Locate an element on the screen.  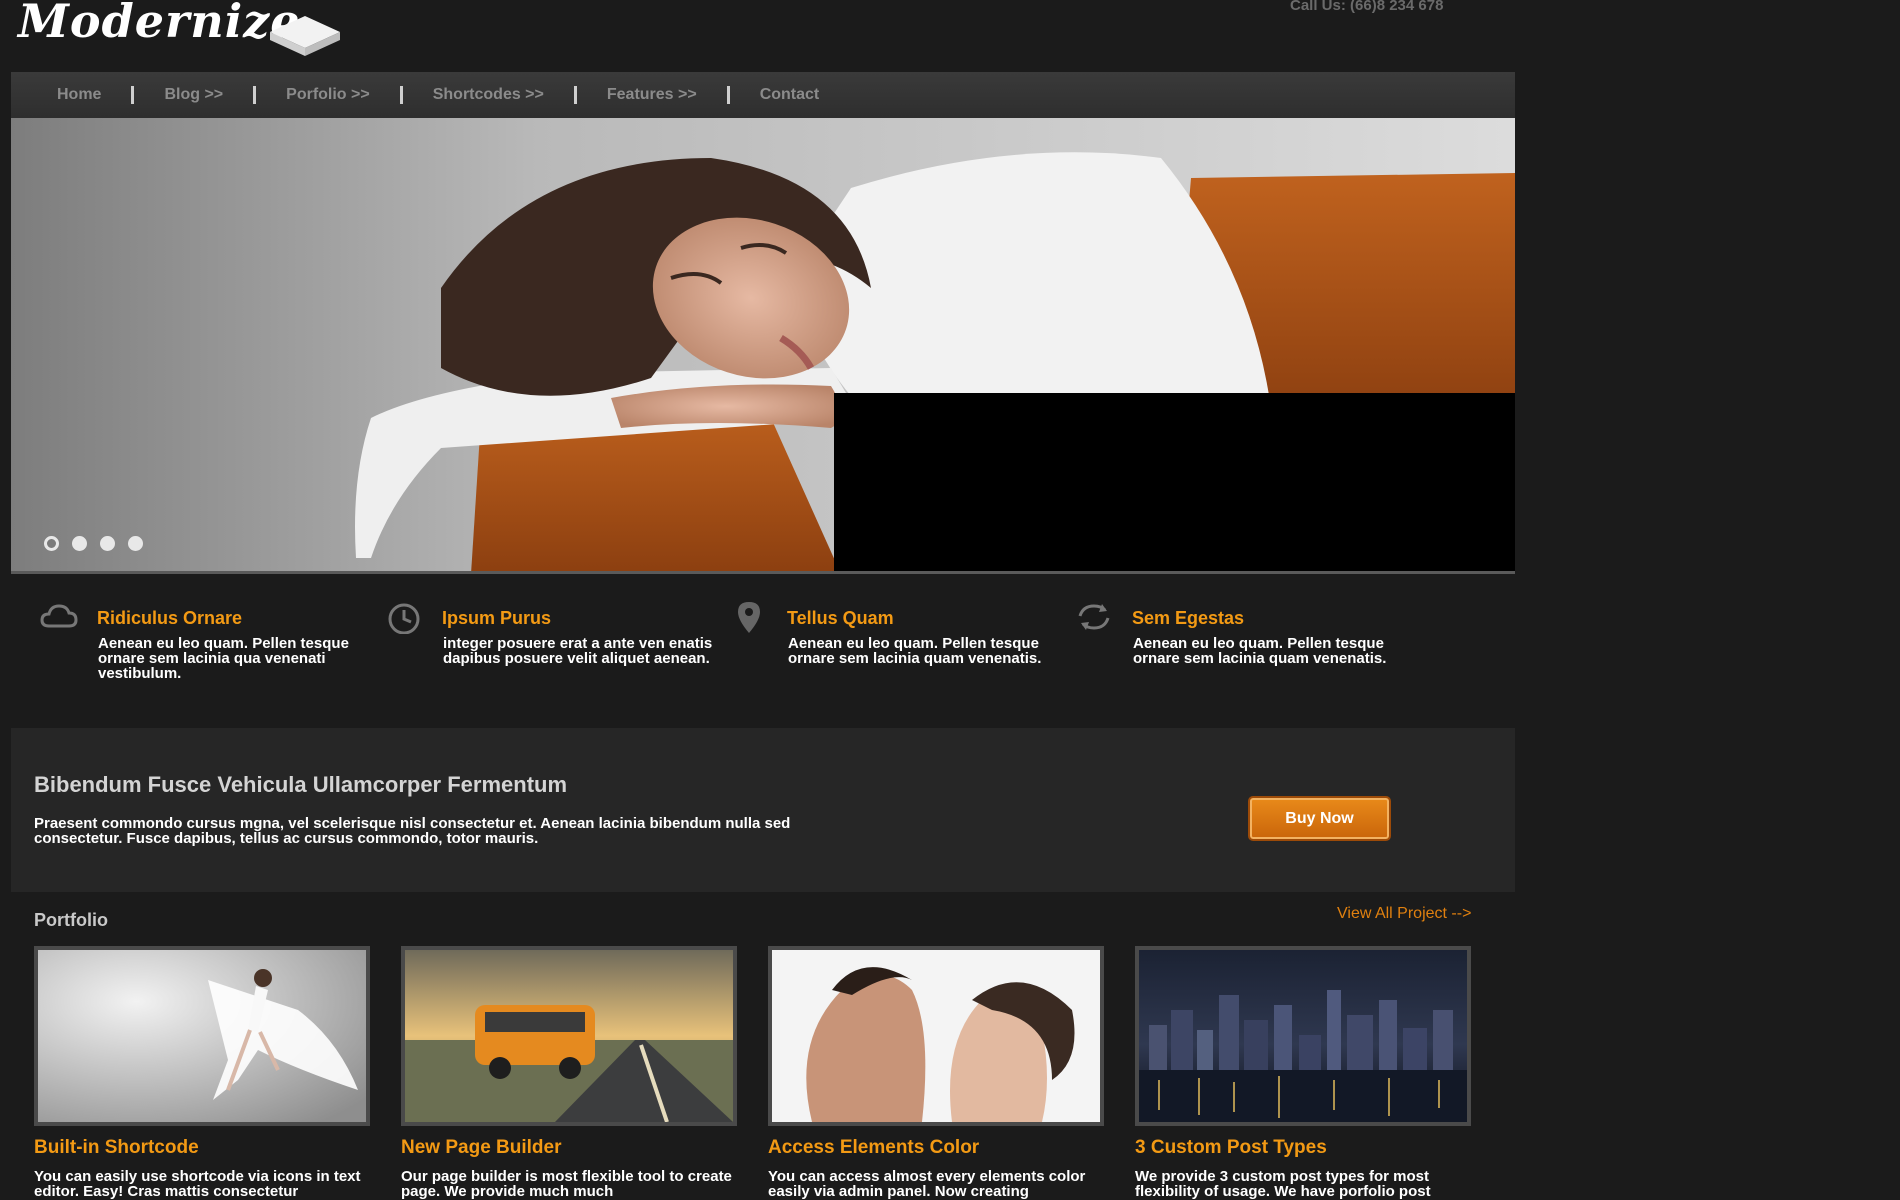
feature-title: Ridiculus Ornare is located at coordinates (170, 618).